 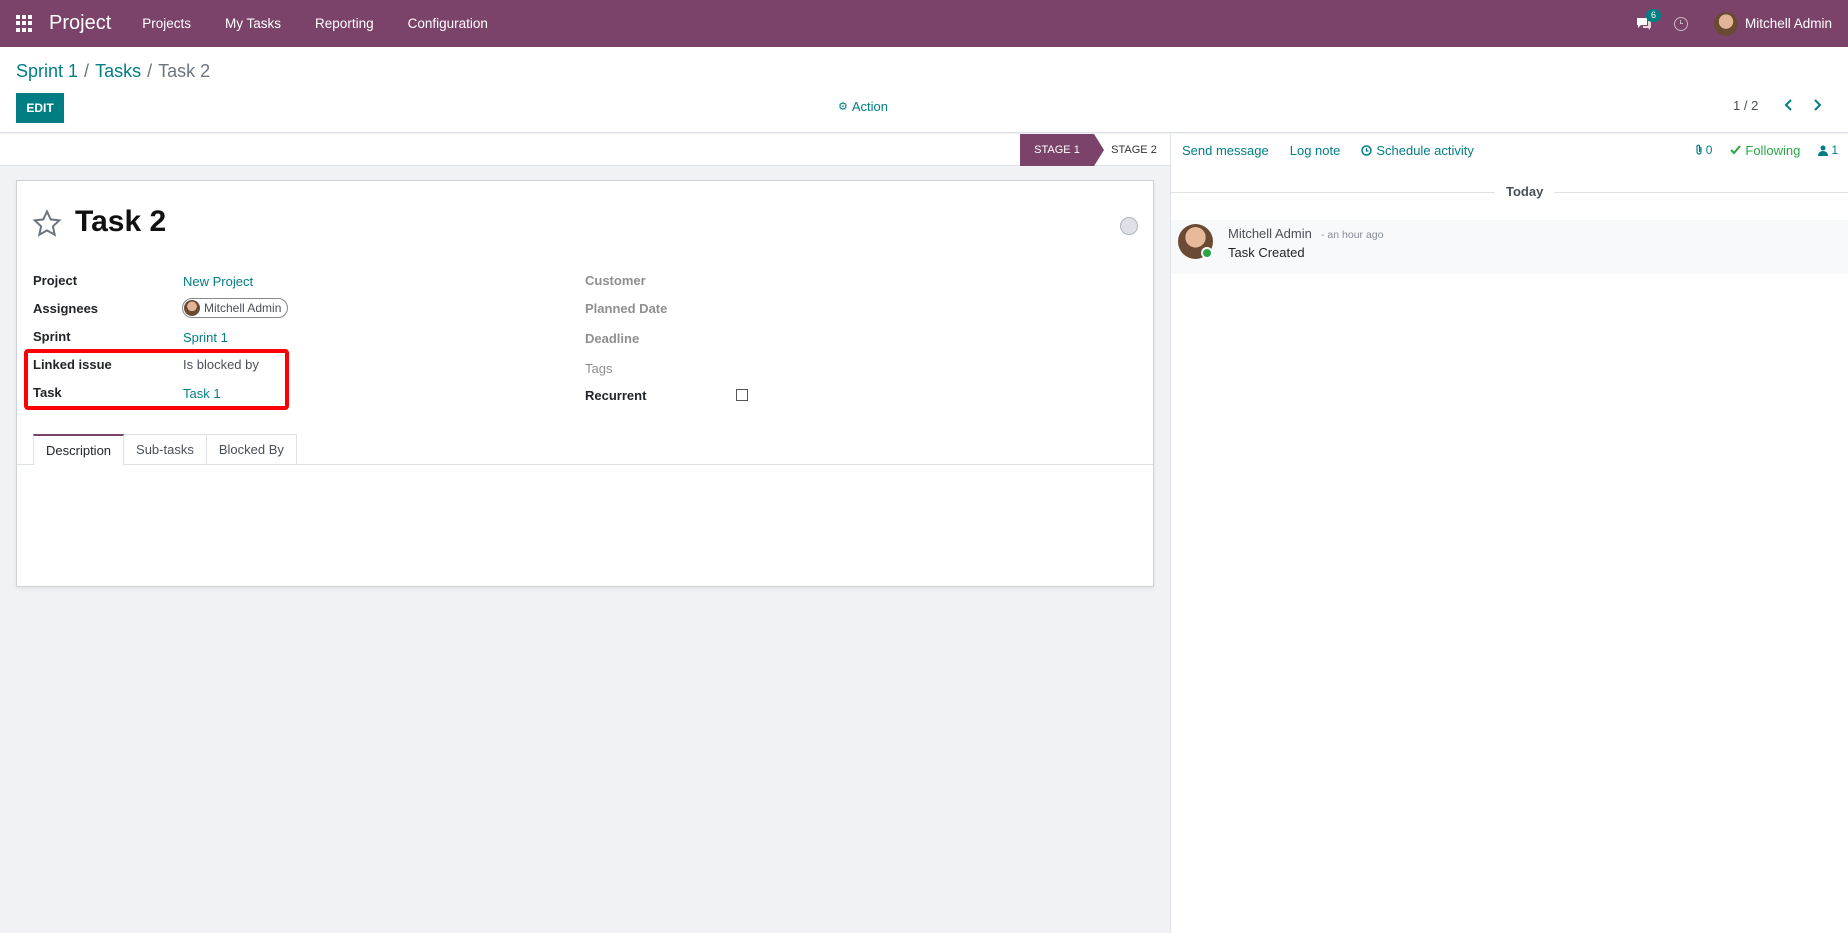 I want to click on assignee-name: Mitchell Admin, so click(x=243, y=308).